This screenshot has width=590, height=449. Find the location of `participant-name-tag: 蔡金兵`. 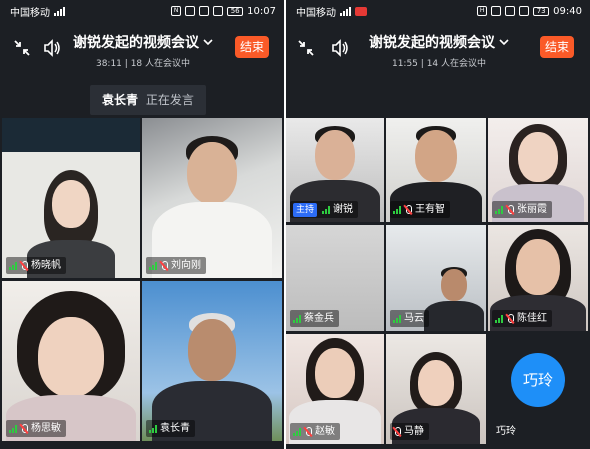

participant-name-tag: 蔡金兵 is located at coordinates (314, 318).